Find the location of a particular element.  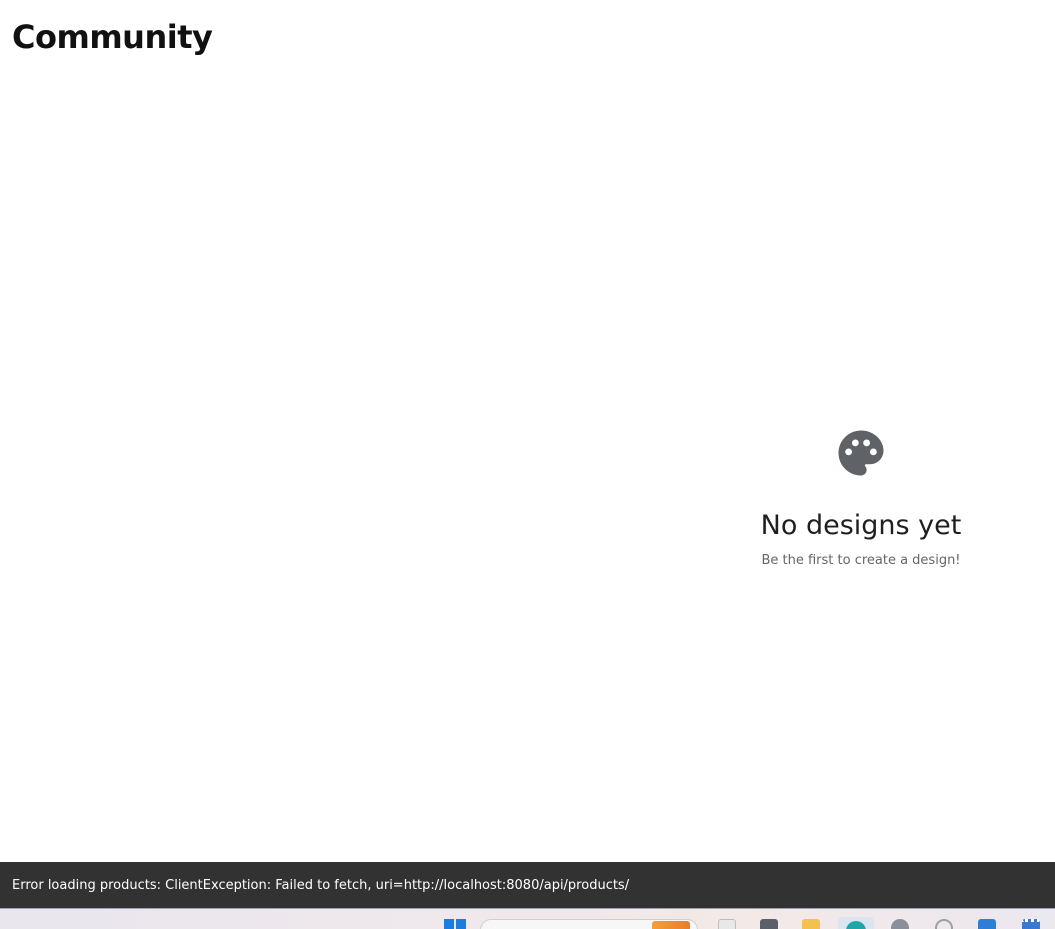

mail-icon is located at coordinates (987, 924).